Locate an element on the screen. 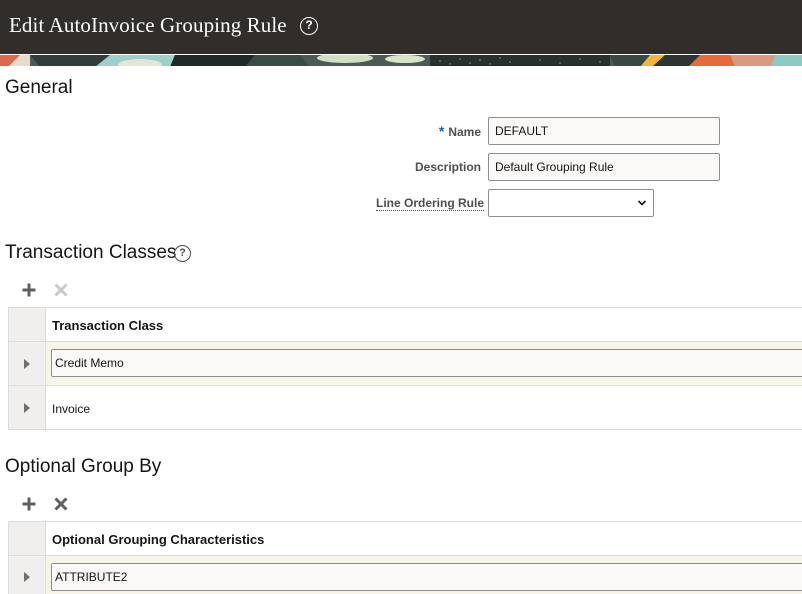 The width and height of the screenshot is (802, 594). page-title: Edit AutoInvoice Grouping Rule is located at coordinates (148, 25).